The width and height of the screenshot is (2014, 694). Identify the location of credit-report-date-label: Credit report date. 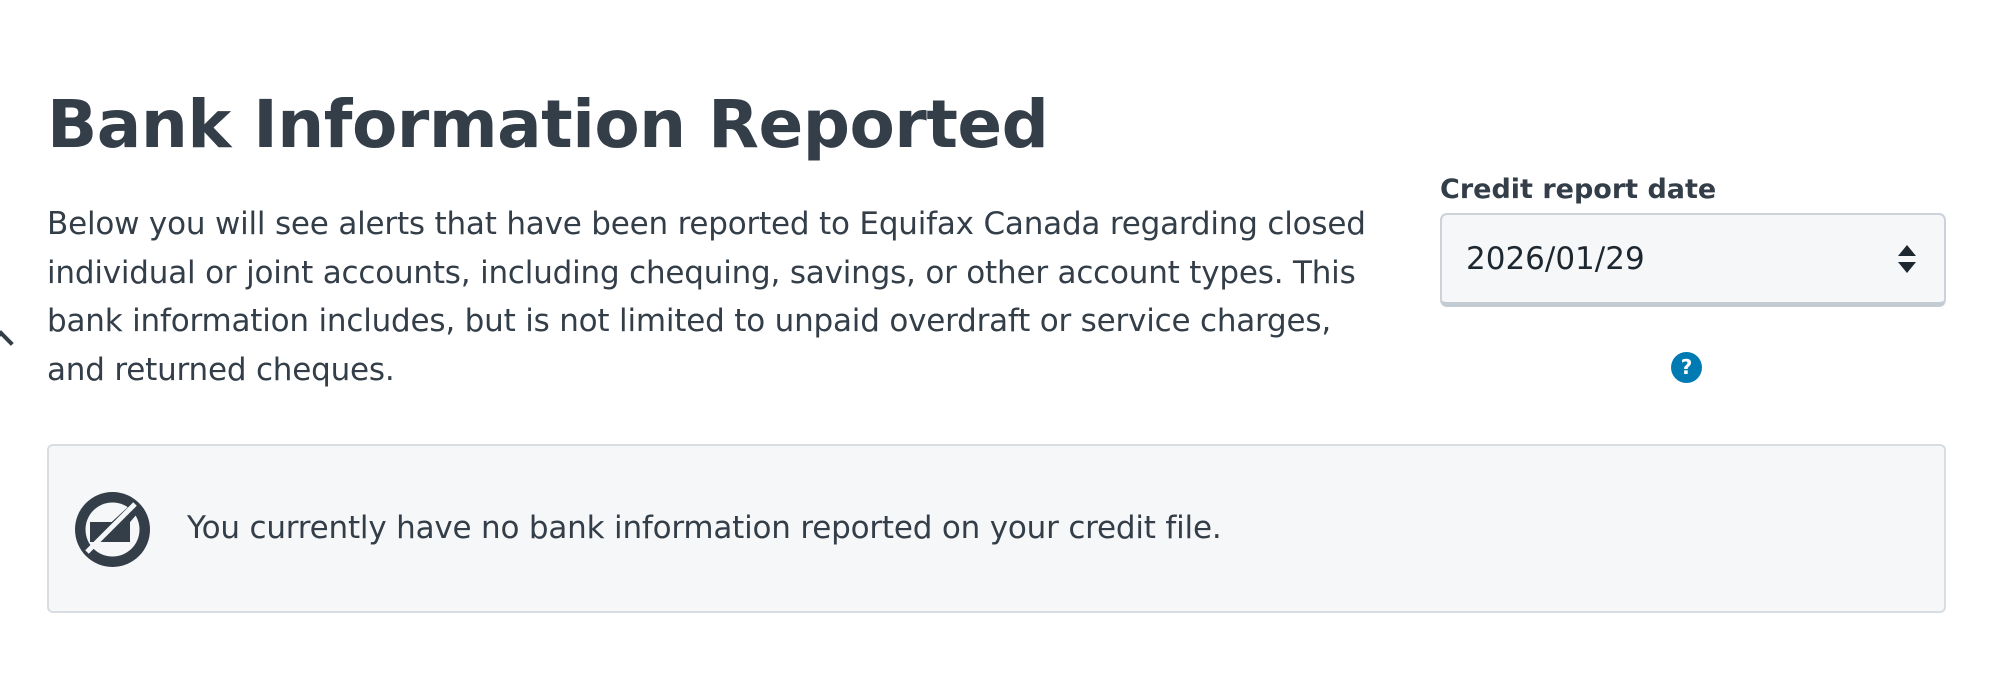
(1578, 189).